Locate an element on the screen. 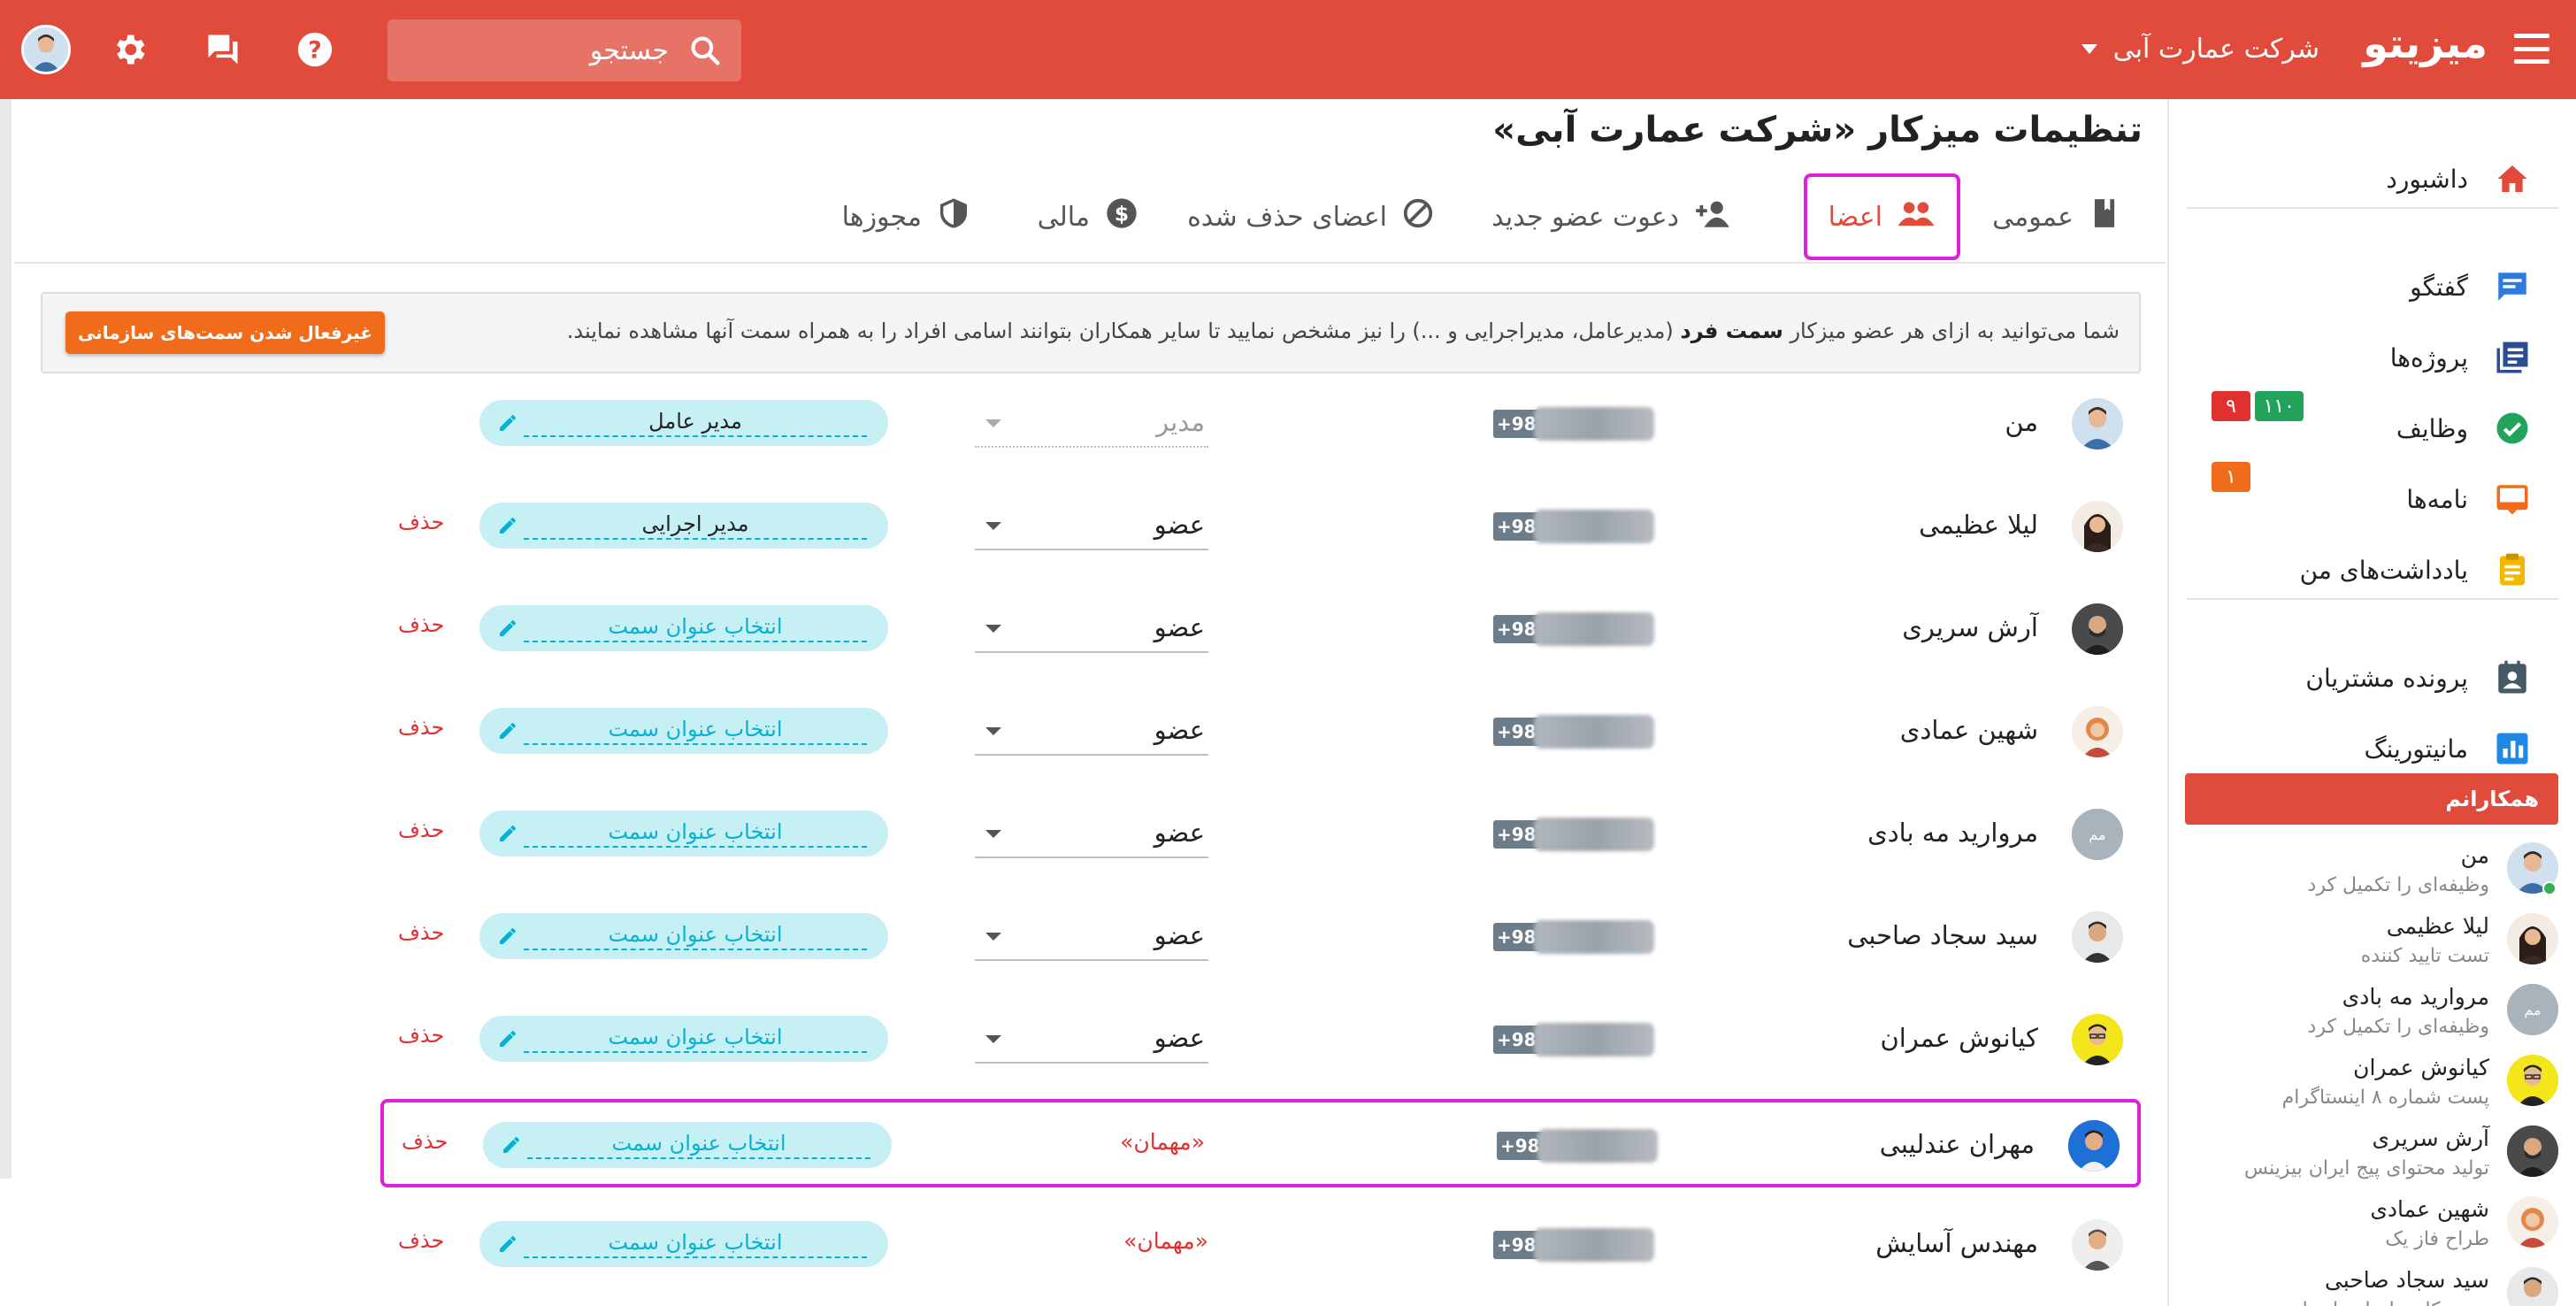 This screenshot has height=1306, width=2576. tab-invite-member: دعوت عضو جدید is located at coordinates (1611, 217).